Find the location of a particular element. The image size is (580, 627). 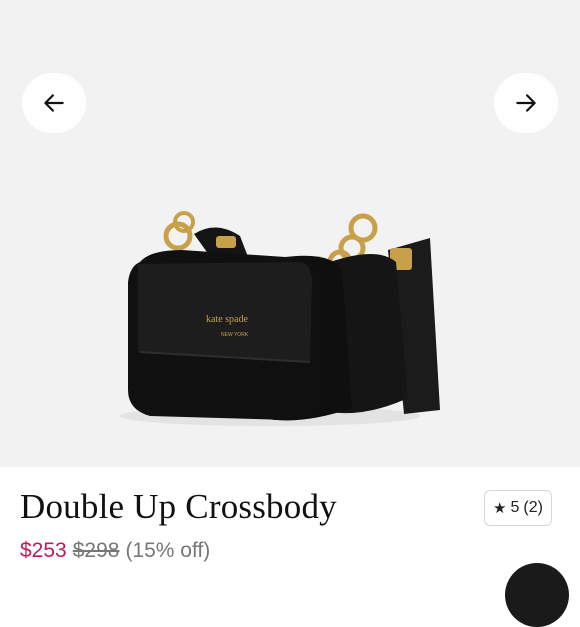

svg-text: NEW YORK is located at coordinates (235, 335).